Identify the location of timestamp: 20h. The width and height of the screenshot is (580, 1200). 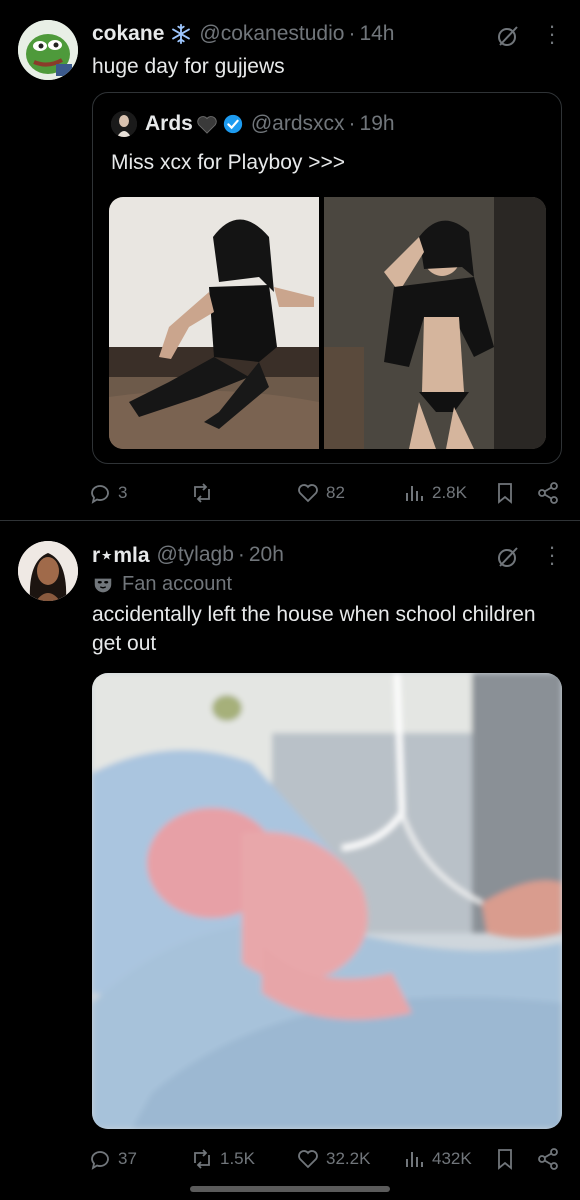
(266, 555).